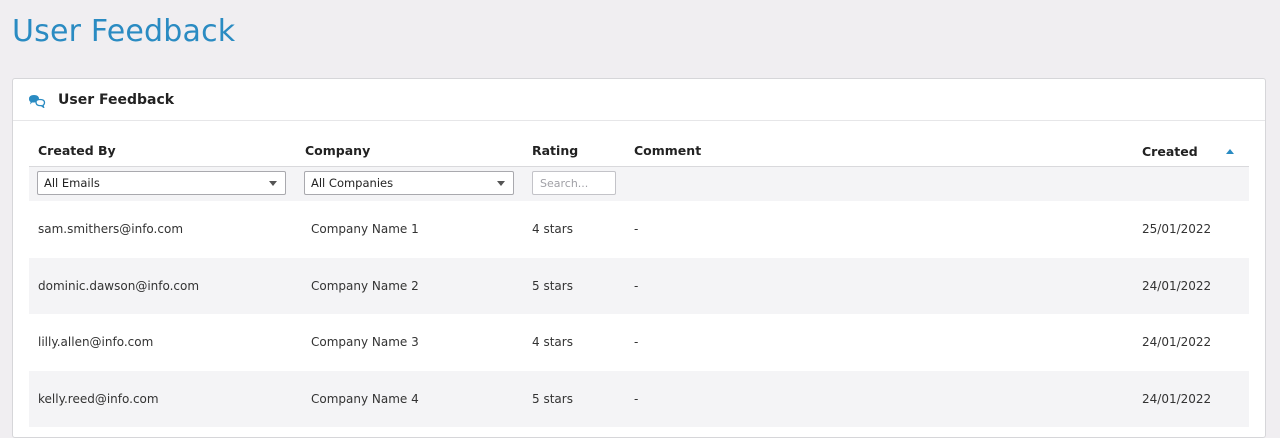 The image size is (1280, 438). What do you see at coordinates (1230, 151) in the screenshot?
I see `sort-ascending-icon` at bounding box center [1230, 151].